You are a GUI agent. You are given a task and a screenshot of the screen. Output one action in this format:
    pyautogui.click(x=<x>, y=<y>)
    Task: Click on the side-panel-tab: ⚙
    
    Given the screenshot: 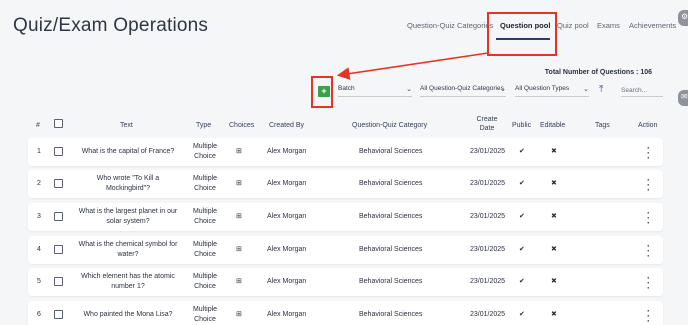 What is the action you would take?
    pyautogui.click(x=683, y=18)
    